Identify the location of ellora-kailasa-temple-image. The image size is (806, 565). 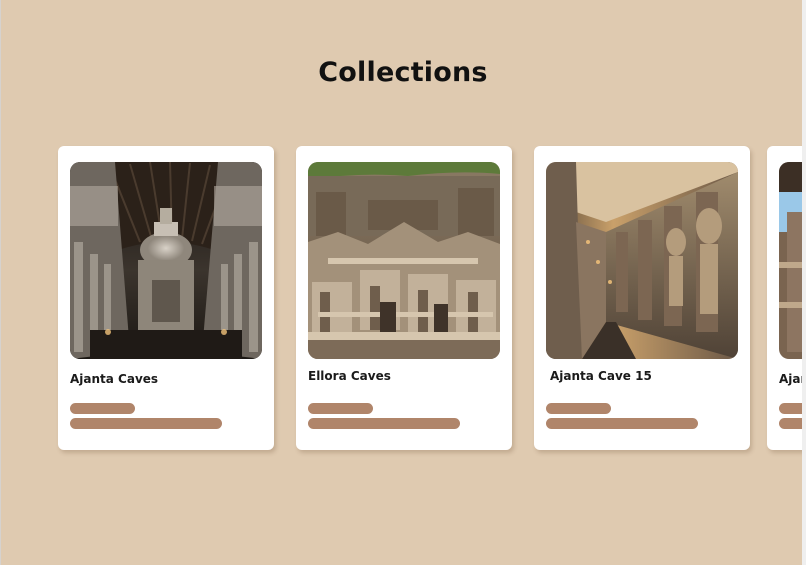
(404, 260).